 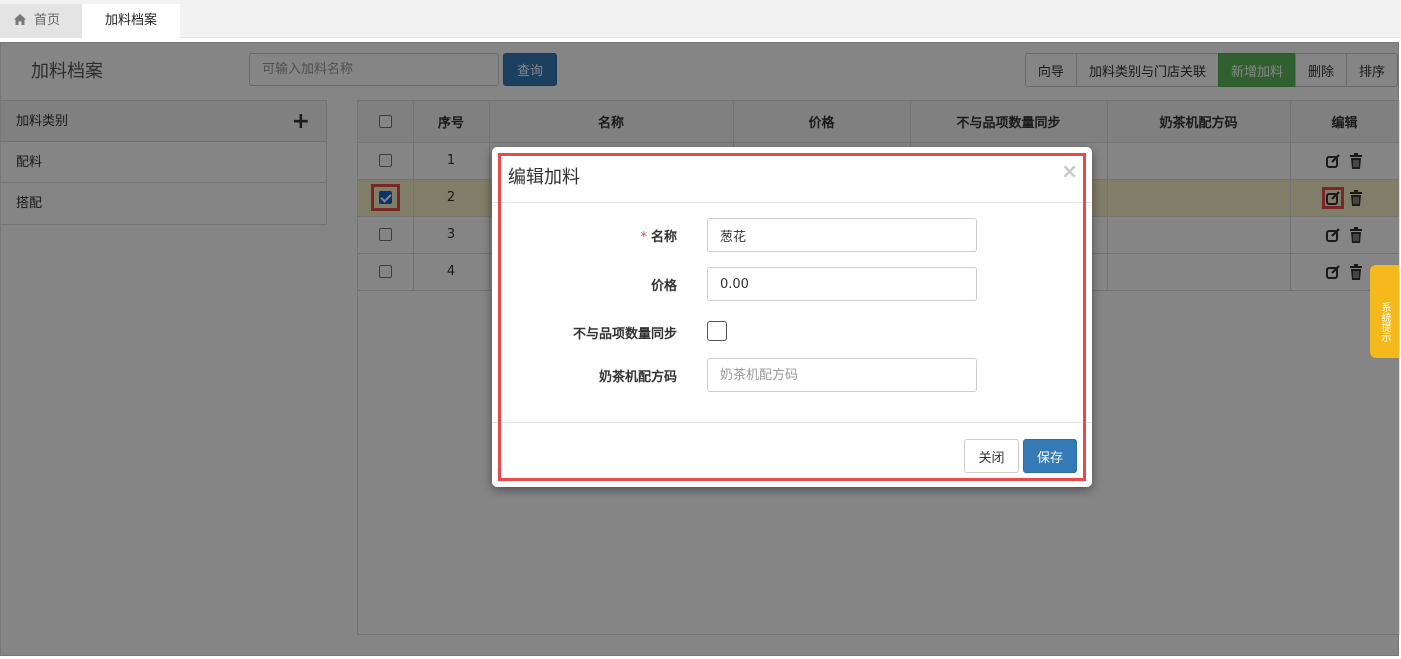 I want to click on name-row: * 名称, so click(x=792, y=235).